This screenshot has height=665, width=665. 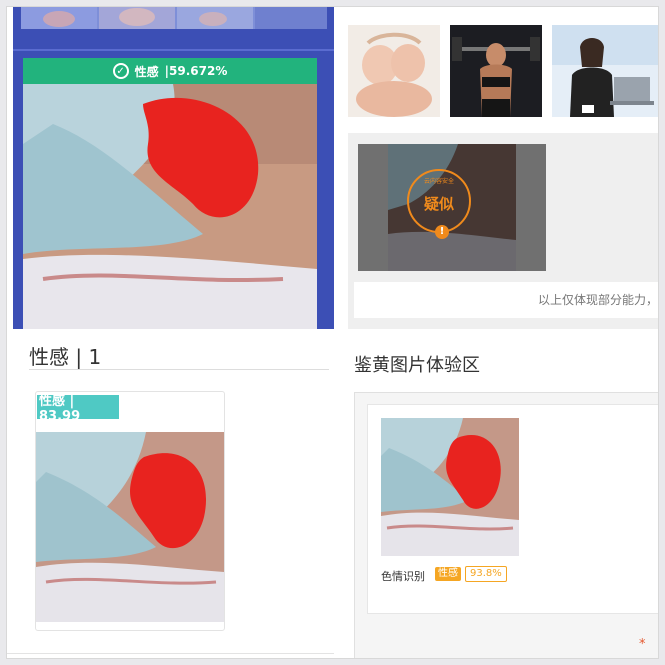 I want to click on warning-icon: !, so click(x=442, y=232).